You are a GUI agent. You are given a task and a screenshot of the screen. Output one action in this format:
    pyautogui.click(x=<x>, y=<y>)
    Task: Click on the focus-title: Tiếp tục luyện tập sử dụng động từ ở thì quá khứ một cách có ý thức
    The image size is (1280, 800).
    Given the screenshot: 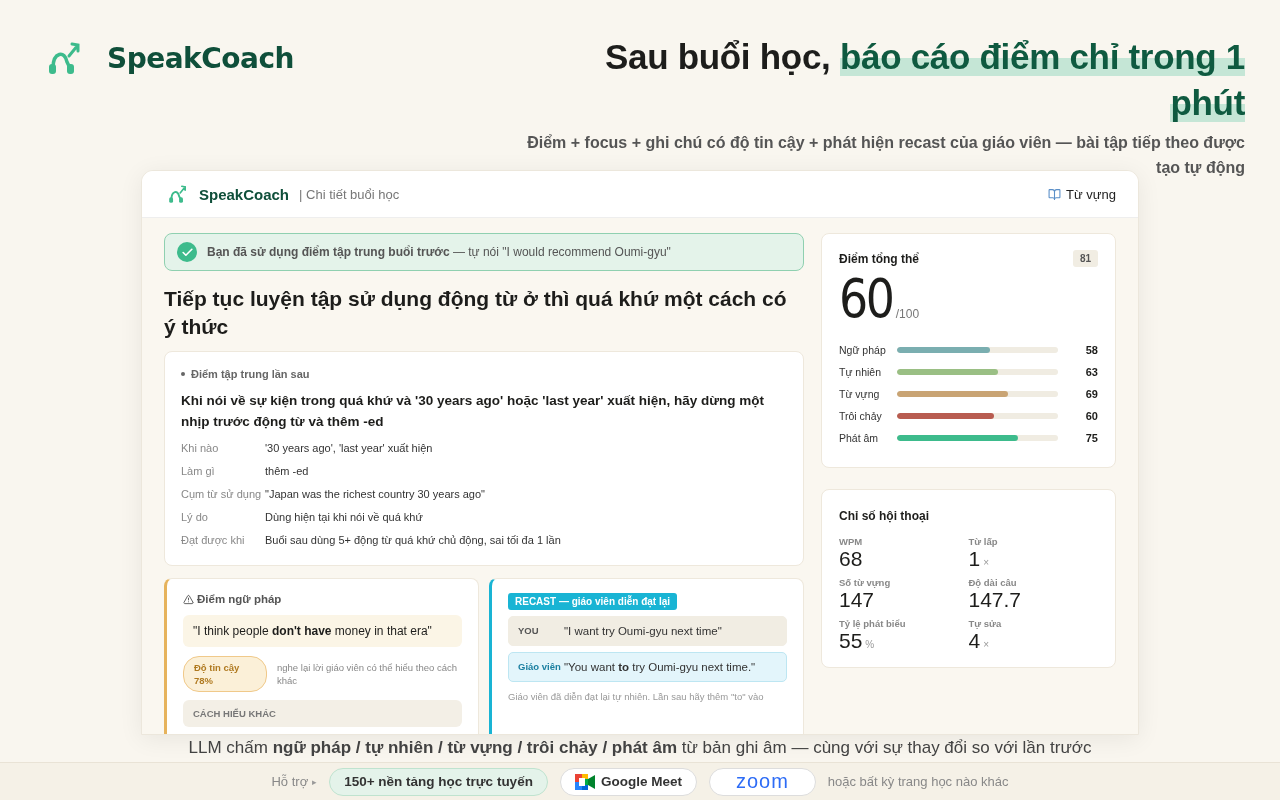 What is the action you would take?
    pyautogui.click(x=476, y=313)
    